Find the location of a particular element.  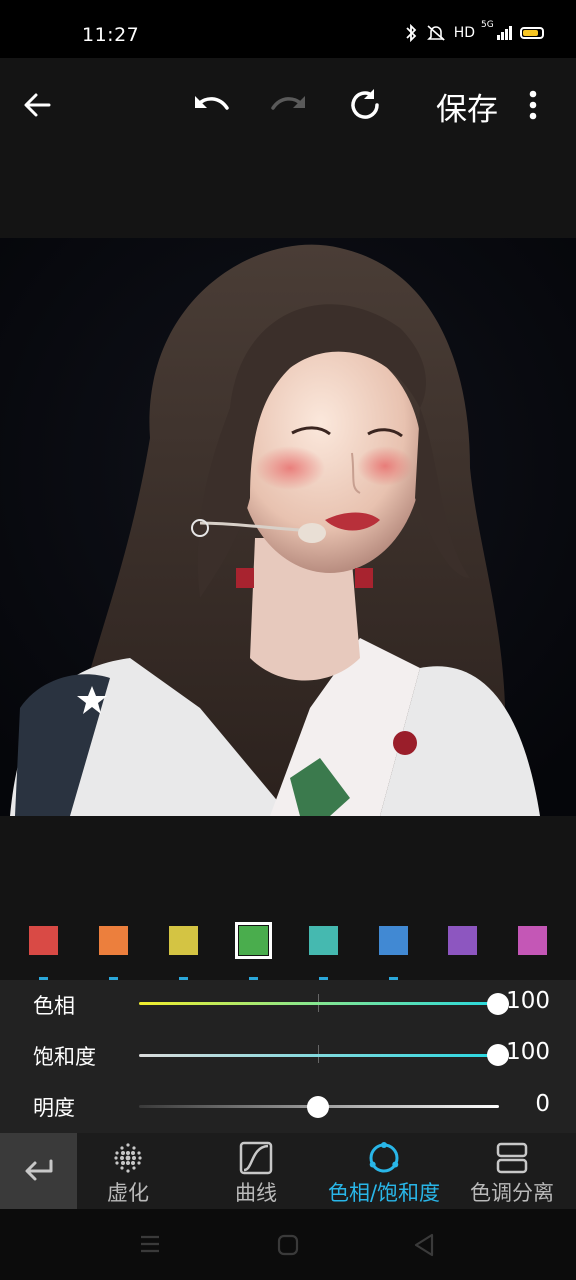

tab-curve: 曲线 is located at coordinates (256, 1171).